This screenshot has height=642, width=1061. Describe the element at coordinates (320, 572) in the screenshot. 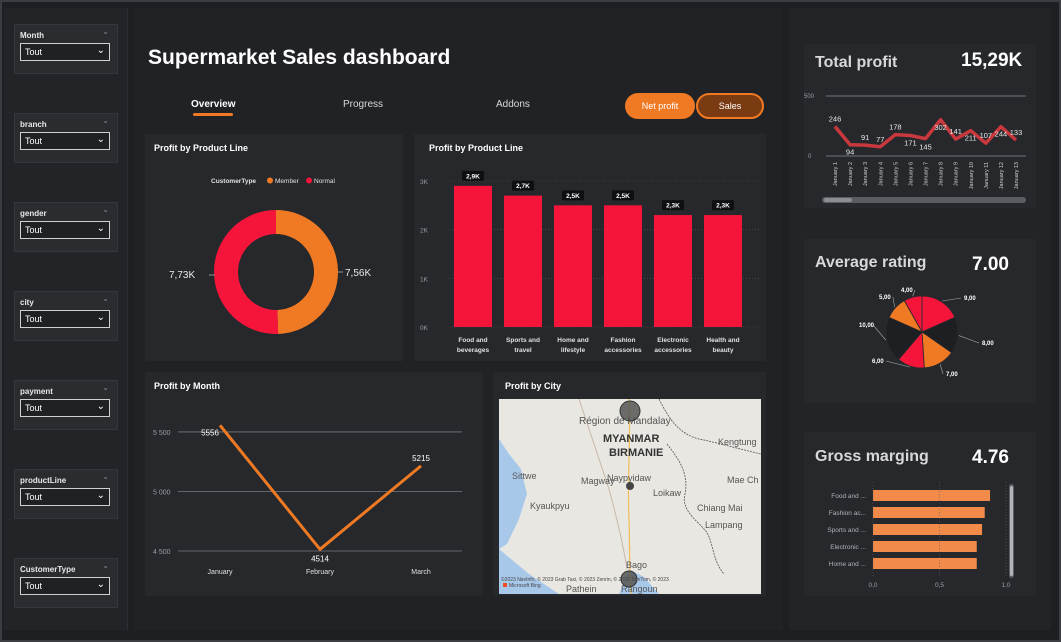

I see `line-xtick-label: February` at that location.